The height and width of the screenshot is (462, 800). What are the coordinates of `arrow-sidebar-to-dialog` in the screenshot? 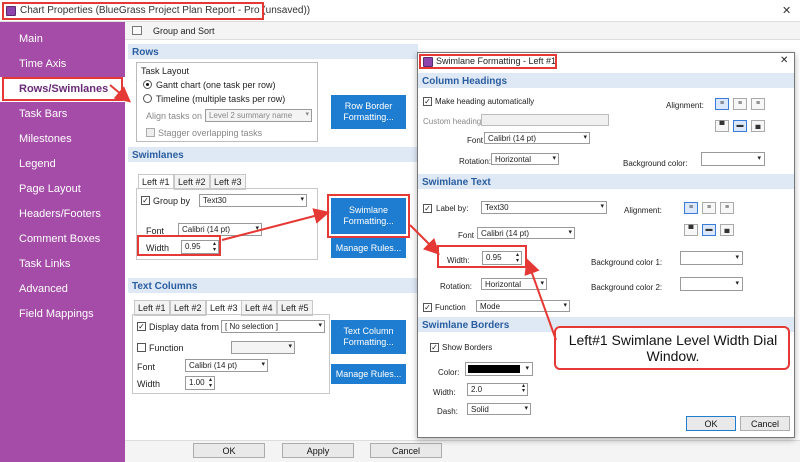 It's located at (120, 93).